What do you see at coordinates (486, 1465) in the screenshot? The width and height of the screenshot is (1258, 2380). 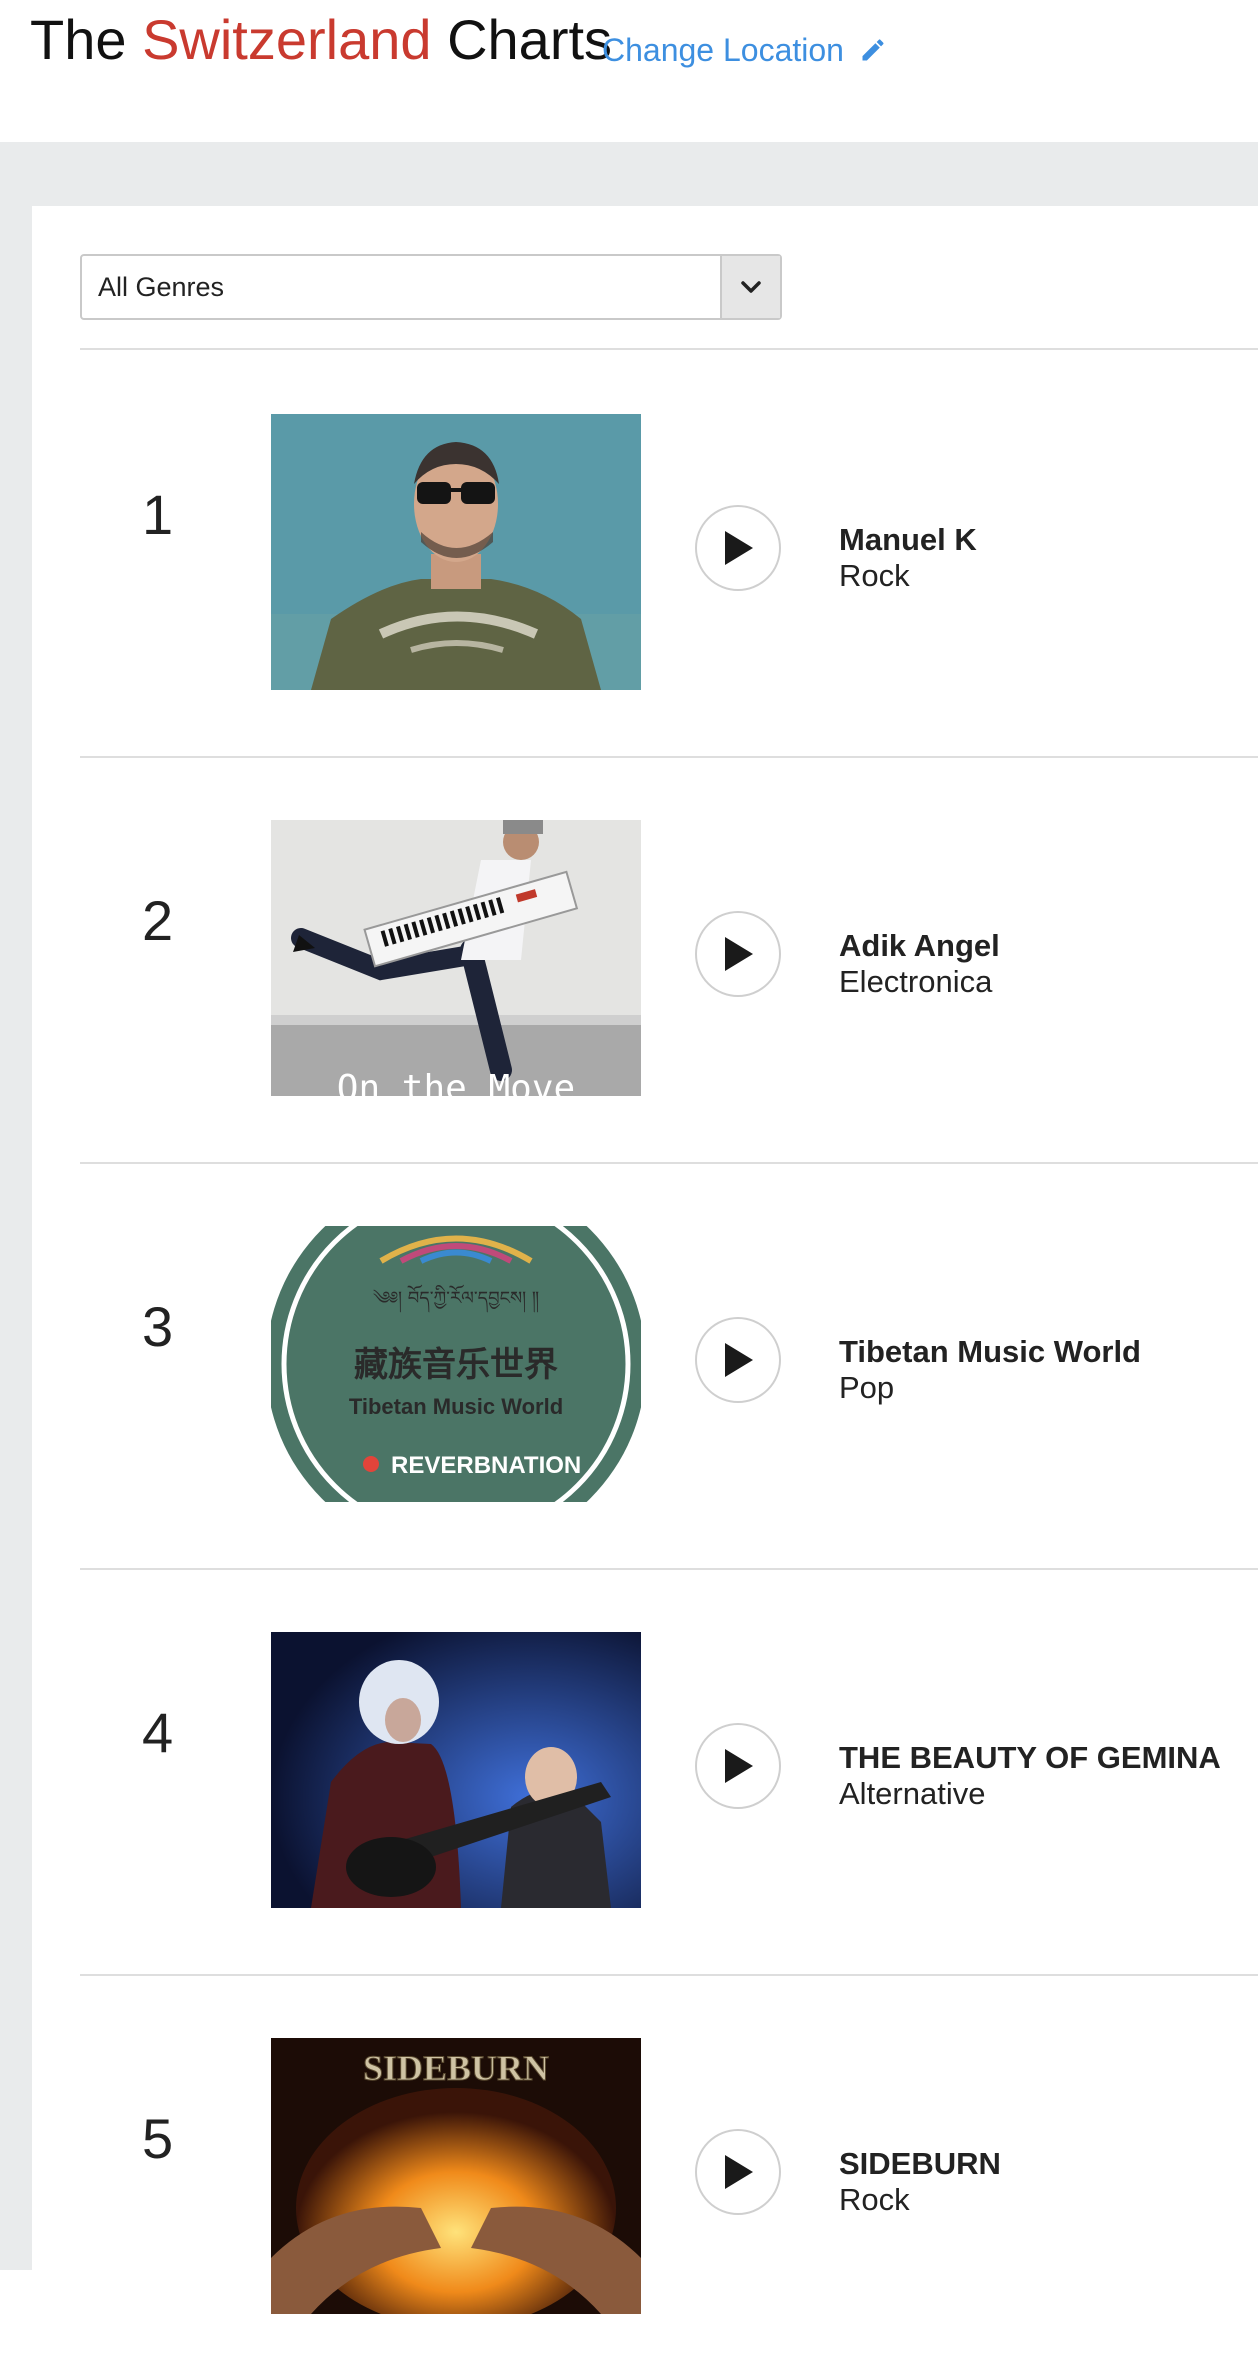 I see `art-brand: REVERBNATION` at bounding box center [486, 1465].